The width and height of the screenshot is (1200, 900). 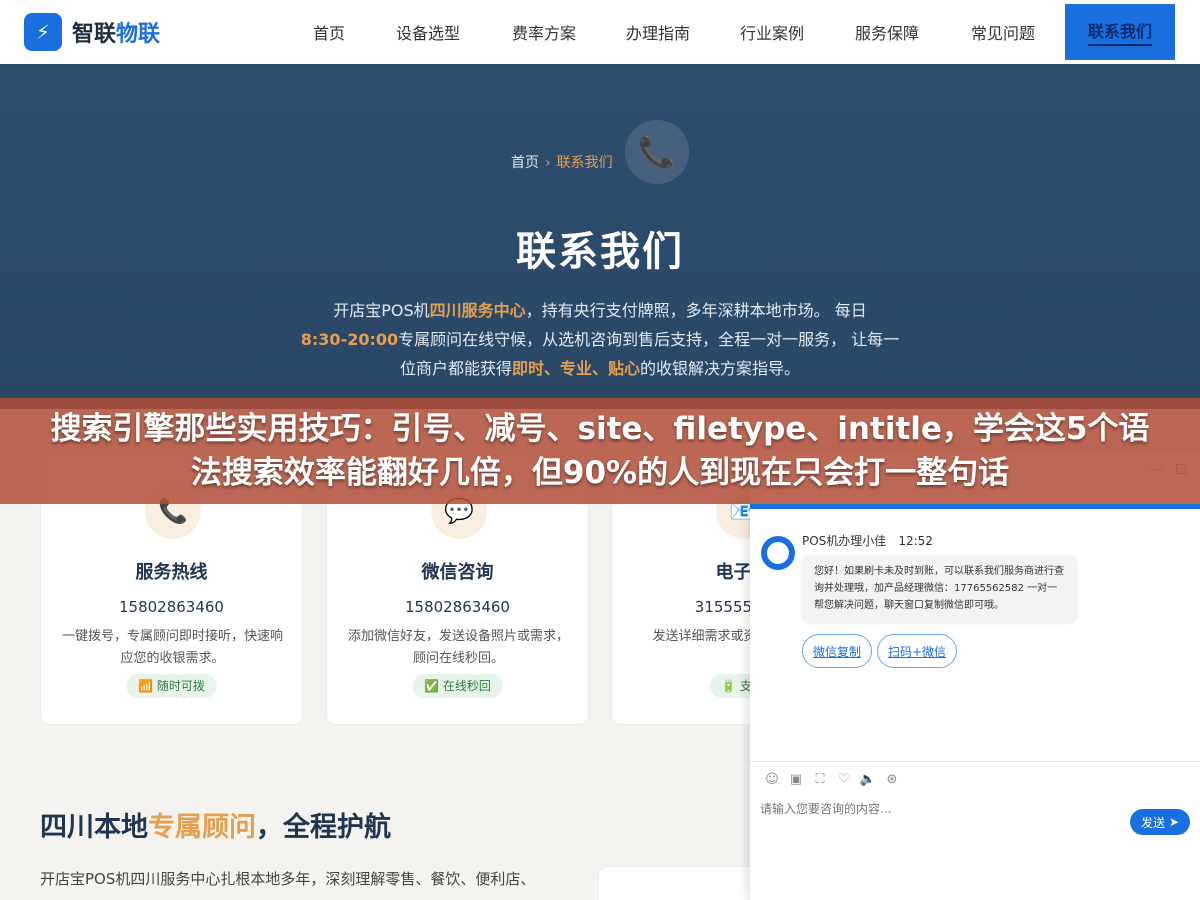 What do you see at coordinates (658, 32) in the screenshot?
I see `nav-guide: 办理指南` at bounding box center [658, 32].